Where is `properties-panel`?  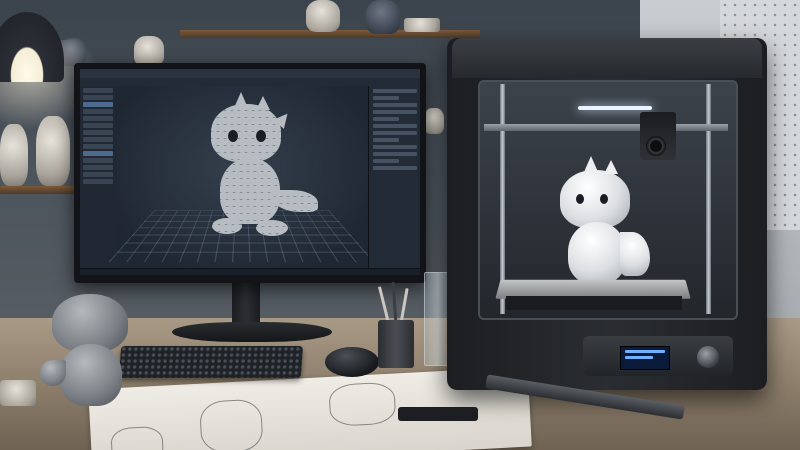 properties-panel is located at coordinates (394, 177).